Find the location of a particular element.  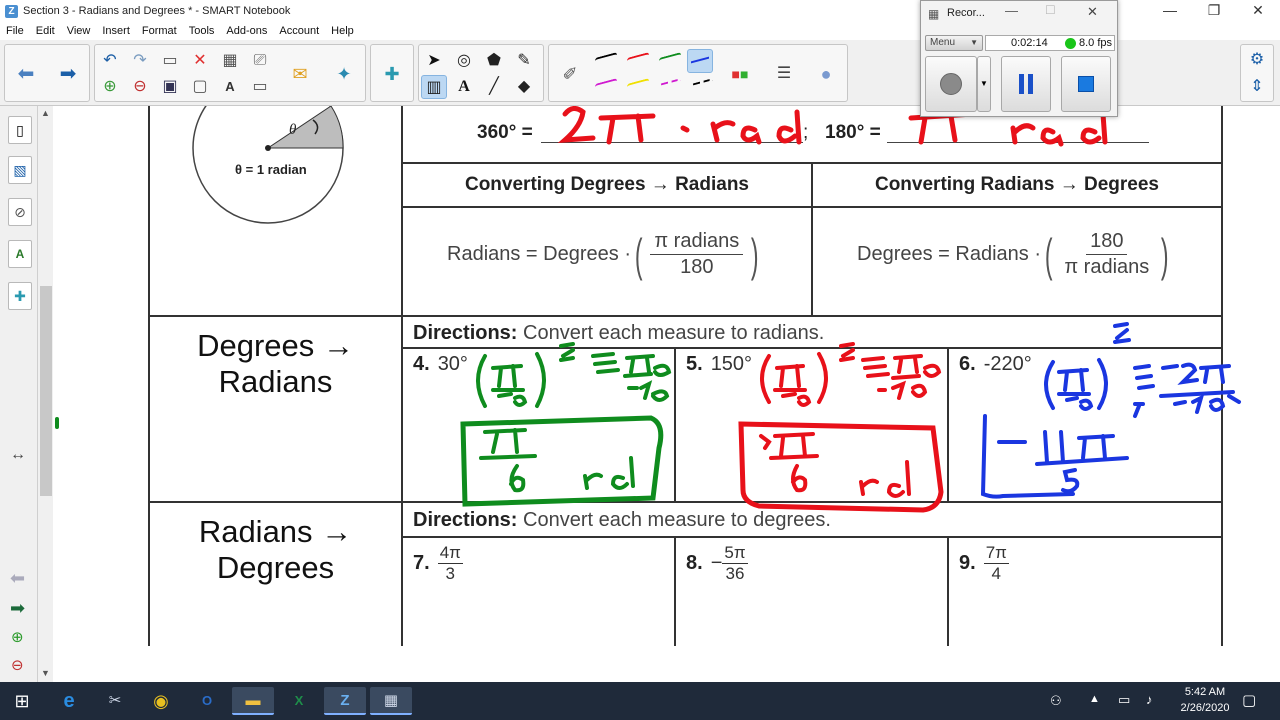

tray-chevron-up-icon: ▲ is located at coordinates (1094, 699).